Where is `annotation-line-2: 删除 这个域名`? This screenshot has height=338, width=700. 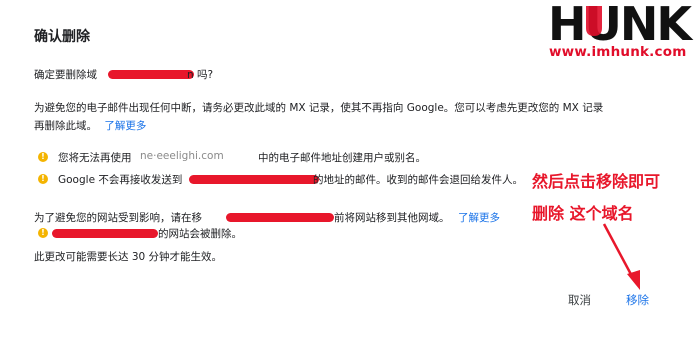
annotation-line-2: 删除 这个域名 is located at coordinates (583, 213).